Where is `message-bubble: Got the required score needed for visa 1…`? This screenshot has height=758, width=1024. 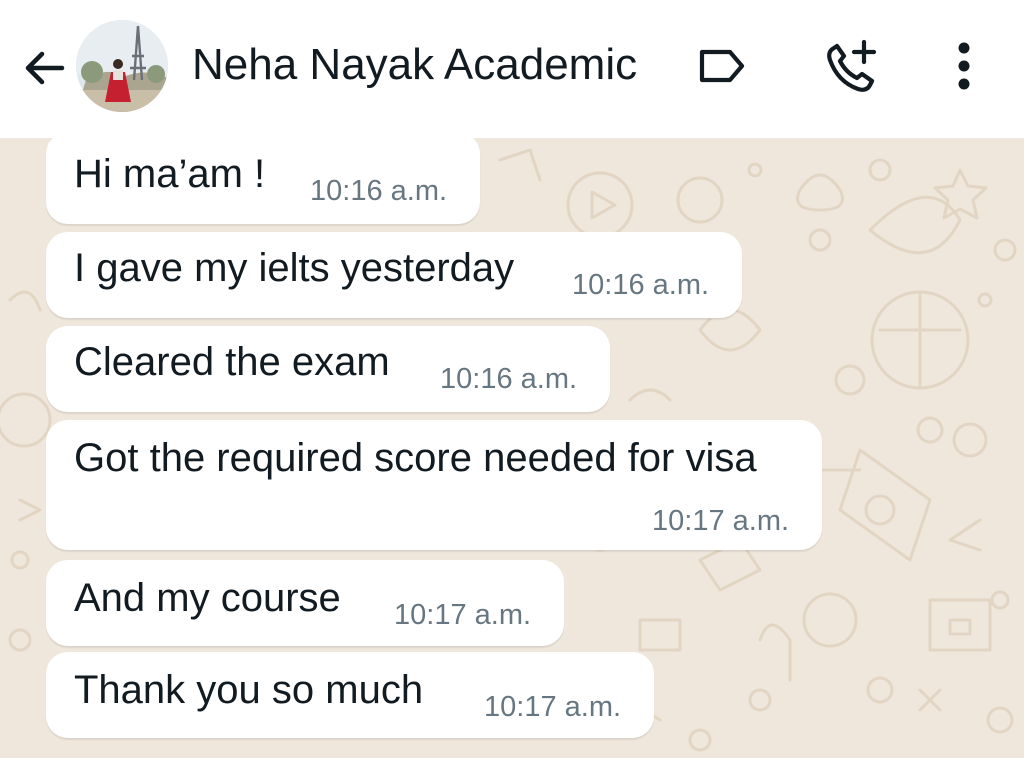
message-bubble: Got the required score needed for visa 1… is located at coordinates (434, 485).